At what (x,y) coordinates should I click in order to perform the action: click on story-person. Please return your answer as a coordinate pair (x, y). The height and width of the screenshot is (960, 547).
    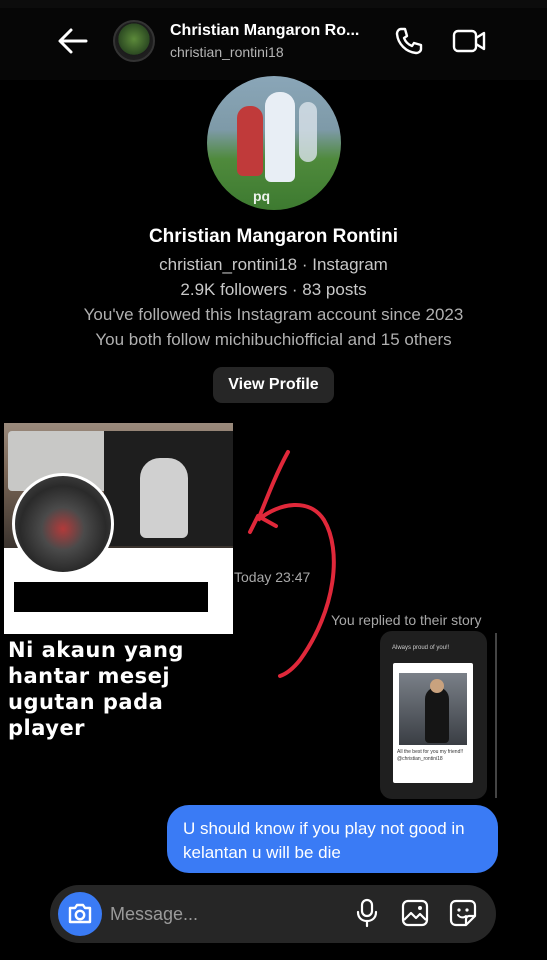
    Looking at the image, I should click on (437, 715).